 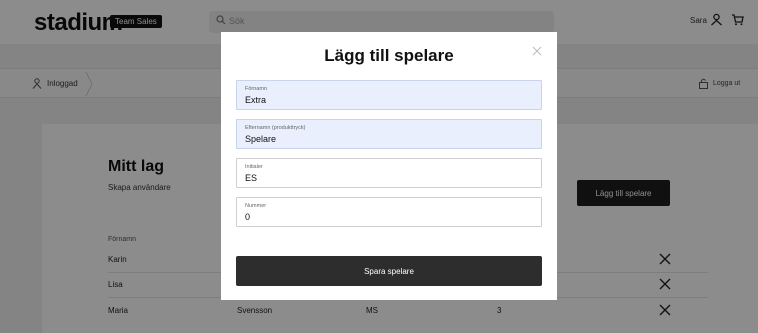 What do you see at coordinates (389, 271) in the screenshot?
I see `save-player-button: Spara spelare` at bounding box center [389, 271].